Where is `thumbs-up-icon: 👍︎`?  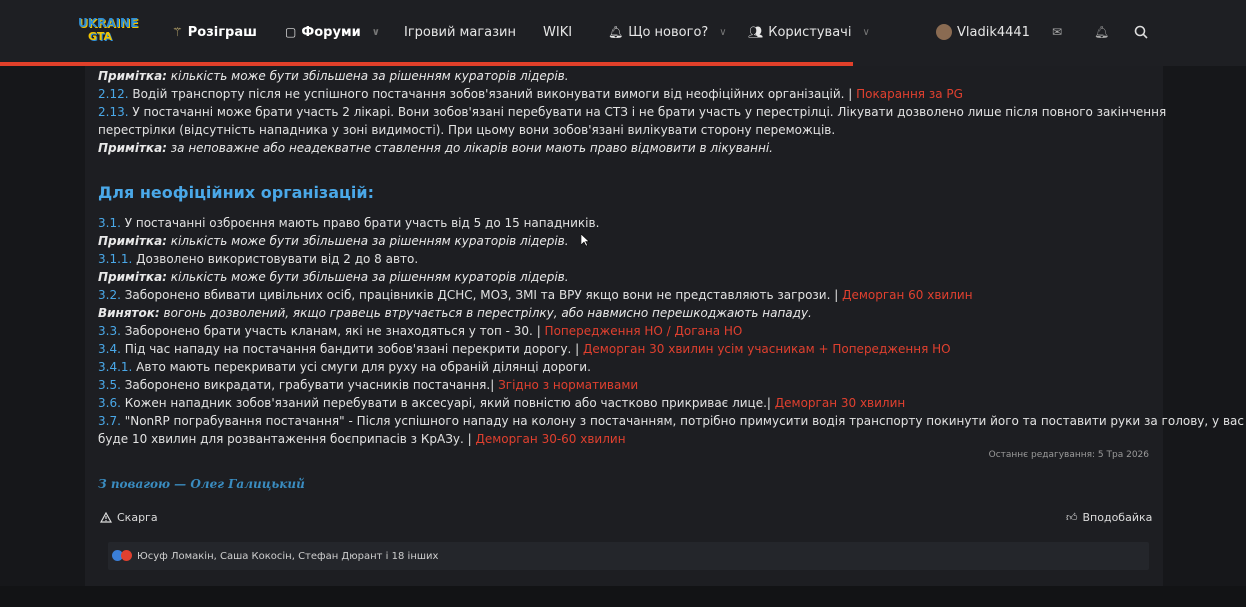 thumbs-up-icon: 👍︎ is located at coordinates (1072, 517).